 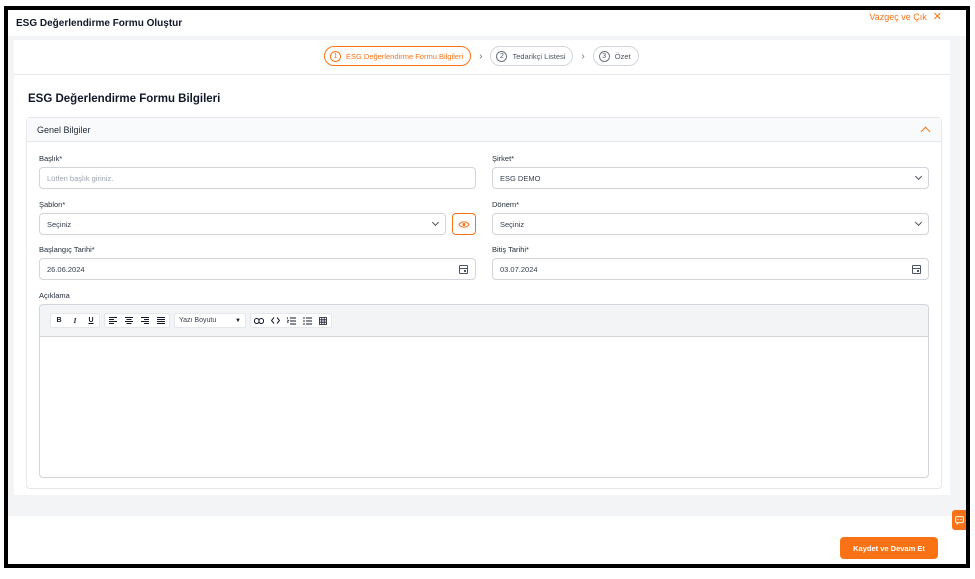 I want to click on align-center-button, so click(x=129, y=320).